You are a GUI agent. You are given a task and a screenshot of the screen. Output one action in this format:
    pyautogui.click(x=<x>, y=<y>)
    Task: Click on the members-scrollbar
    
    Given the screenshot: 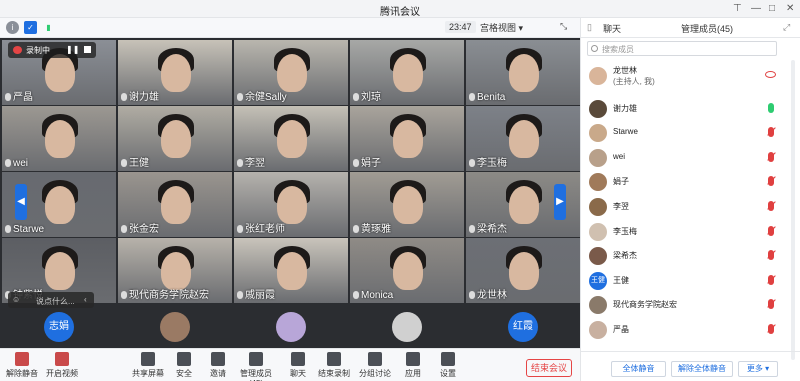 What is the action you would take?
    pyautogui.click(x=793, y=210)
    